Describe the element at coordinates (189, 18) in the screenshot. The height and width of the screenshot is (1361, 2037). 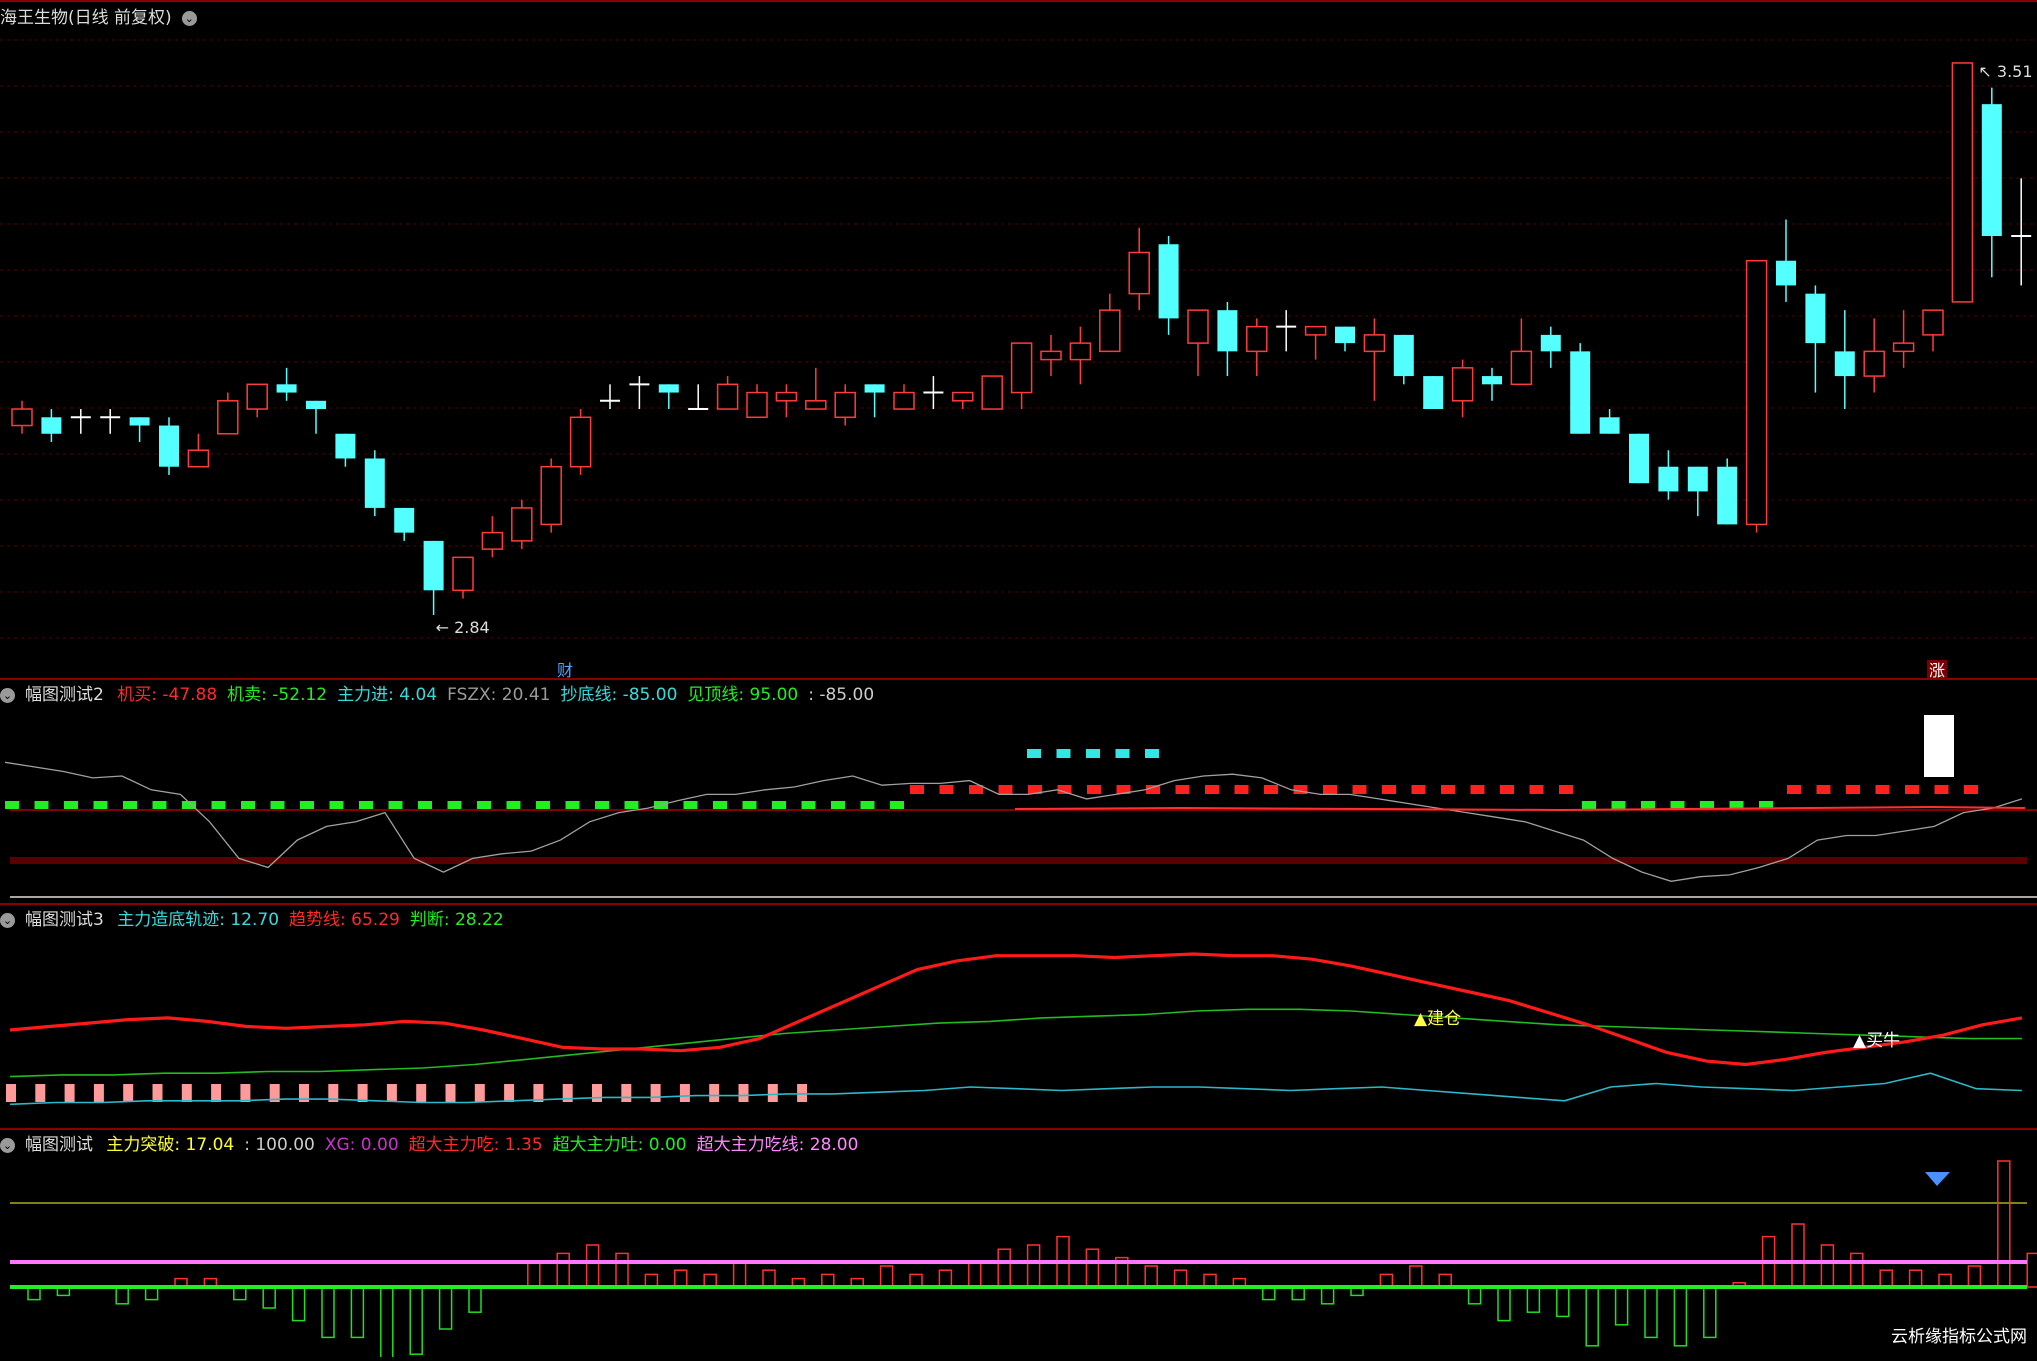
I see `chevron-down-icon: ⌄` at that location.